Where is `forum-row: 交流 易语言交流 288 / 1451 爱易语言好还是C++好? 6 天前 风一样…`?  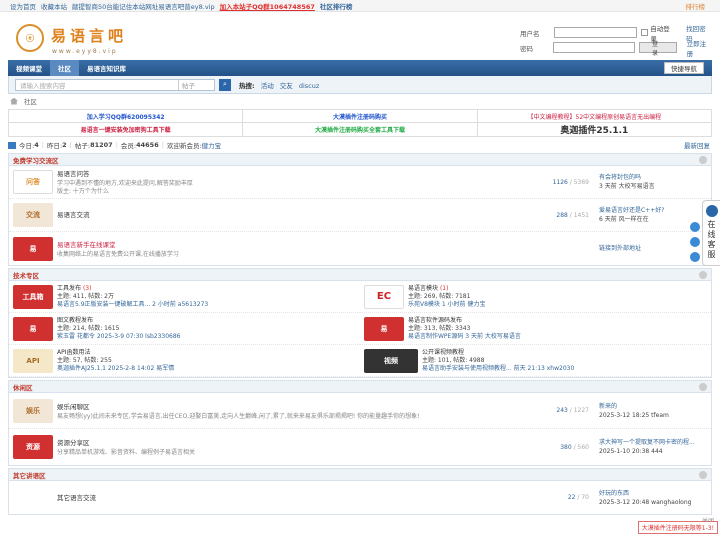 forum-row: 交流 易语言交流 288 / 1451 爱易语言好还是C++好? 6 天前 风一样… is located at coordinates (360, 215).